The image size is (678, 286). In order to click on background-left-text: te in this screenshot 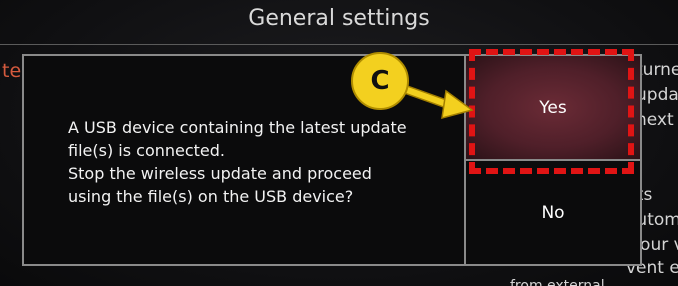, I will do `click(12, 71)`.